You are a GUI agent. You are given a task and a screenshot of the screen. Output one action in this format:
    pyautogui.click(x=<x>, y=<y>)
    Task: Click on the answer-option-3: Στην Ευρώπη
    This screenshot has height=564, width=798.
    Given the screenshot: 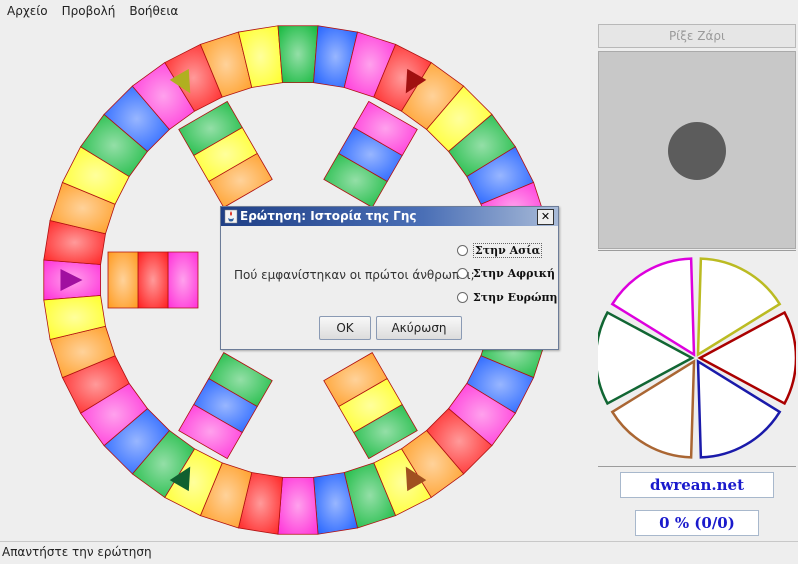 What is the action you would take?
    pyautogui.click(x=507, y=297)
    